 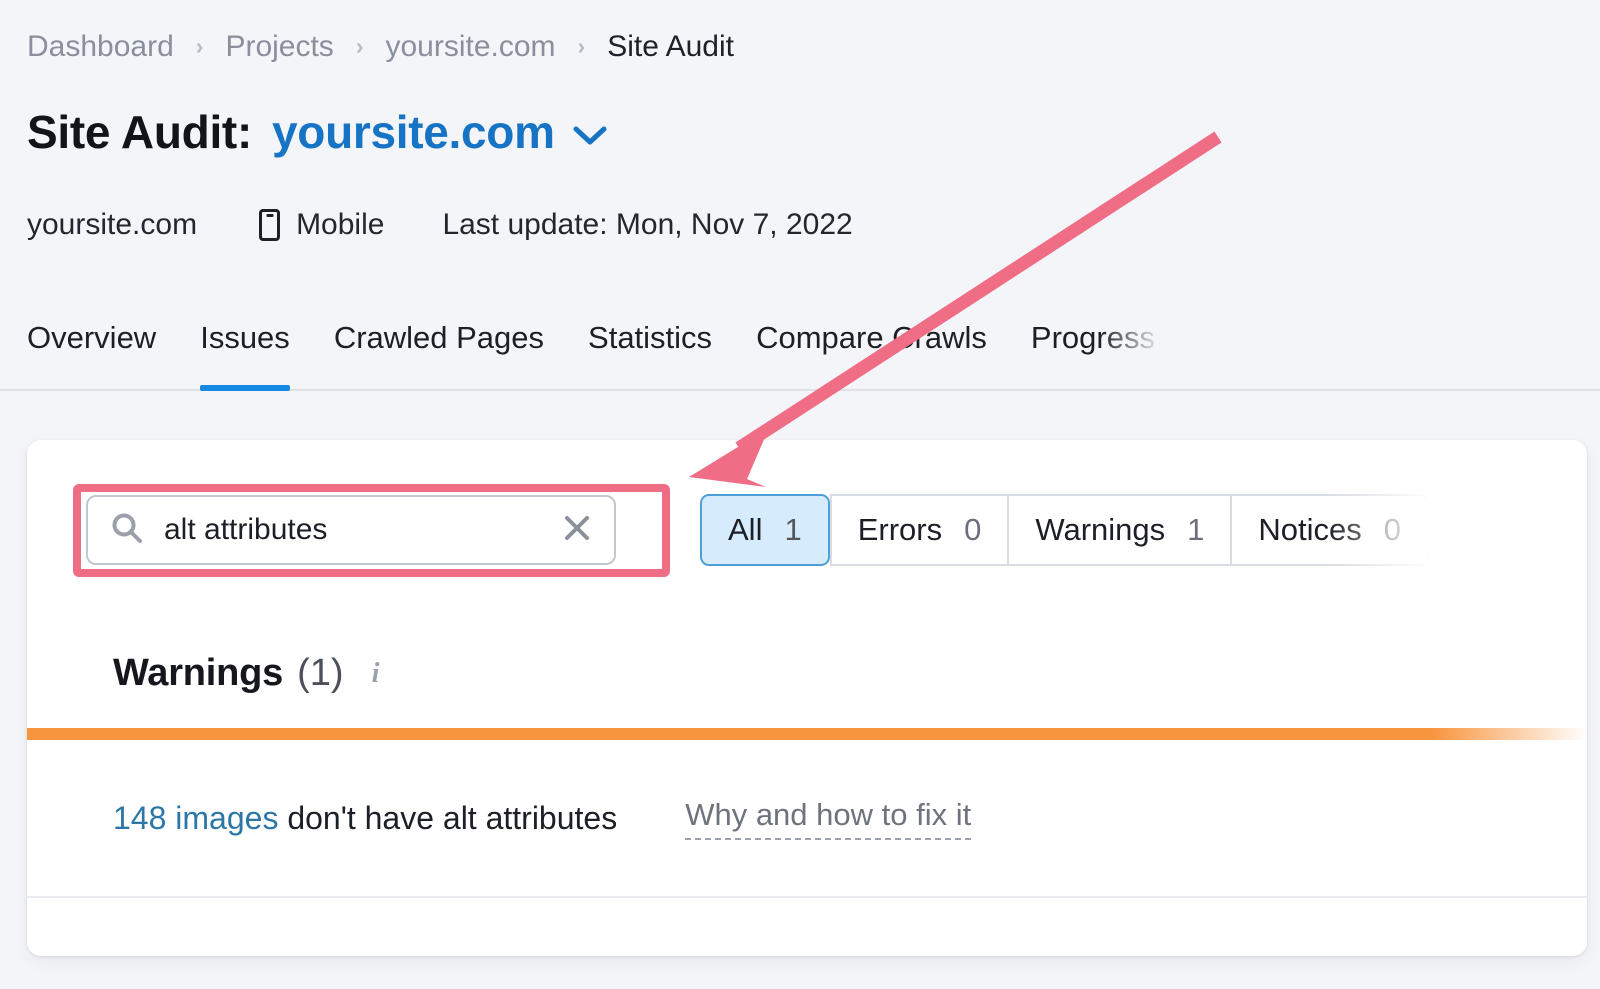 What do you see at coordinates (1100, 529) in the screenshot?
I see `filter-label: Warnings` at bounding box center [1100, 529].